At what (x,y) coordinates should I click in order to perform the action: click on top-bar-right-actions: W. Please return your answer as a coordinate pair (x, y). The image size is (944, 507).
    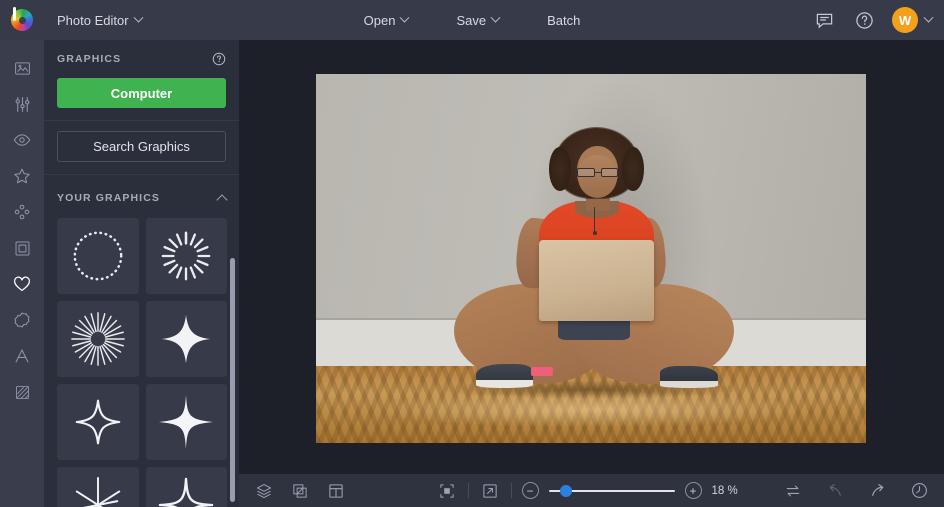
    Looking at the image, I should click on (873, 20).